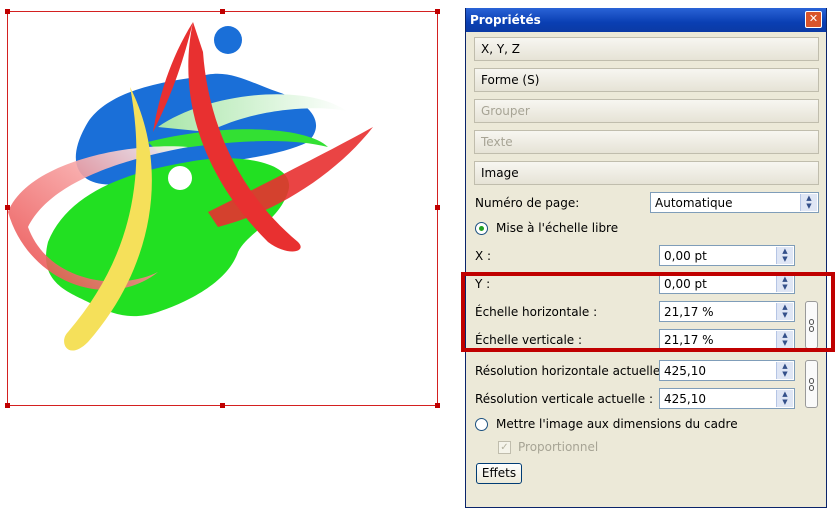 This screenshot has height=508, width=835. I want to click on res-v-value: 425,10, so click(685, 399).